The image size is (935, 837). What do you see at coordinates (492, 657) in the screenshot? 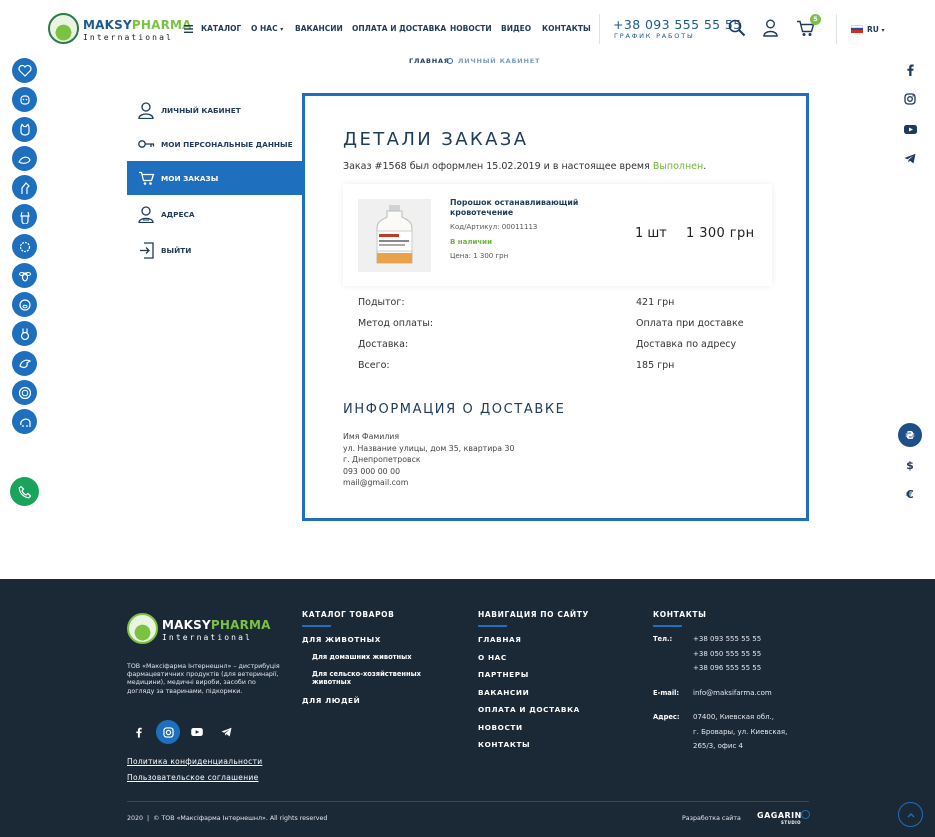
I see `footer-nav-about: О нас` at bounding box center [492, 657].